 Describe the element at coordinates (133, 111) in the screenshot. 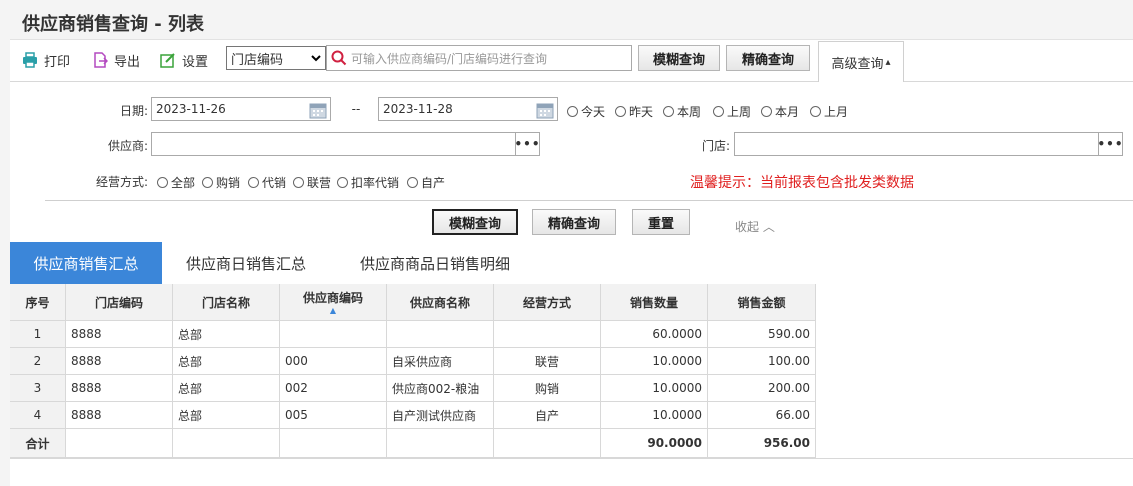

I see `date-label: 日期:` at that location.